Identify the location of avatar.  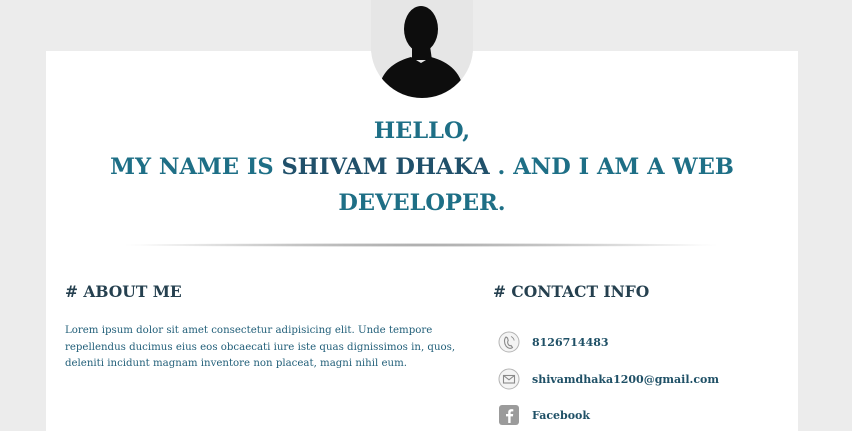
(422, 49).